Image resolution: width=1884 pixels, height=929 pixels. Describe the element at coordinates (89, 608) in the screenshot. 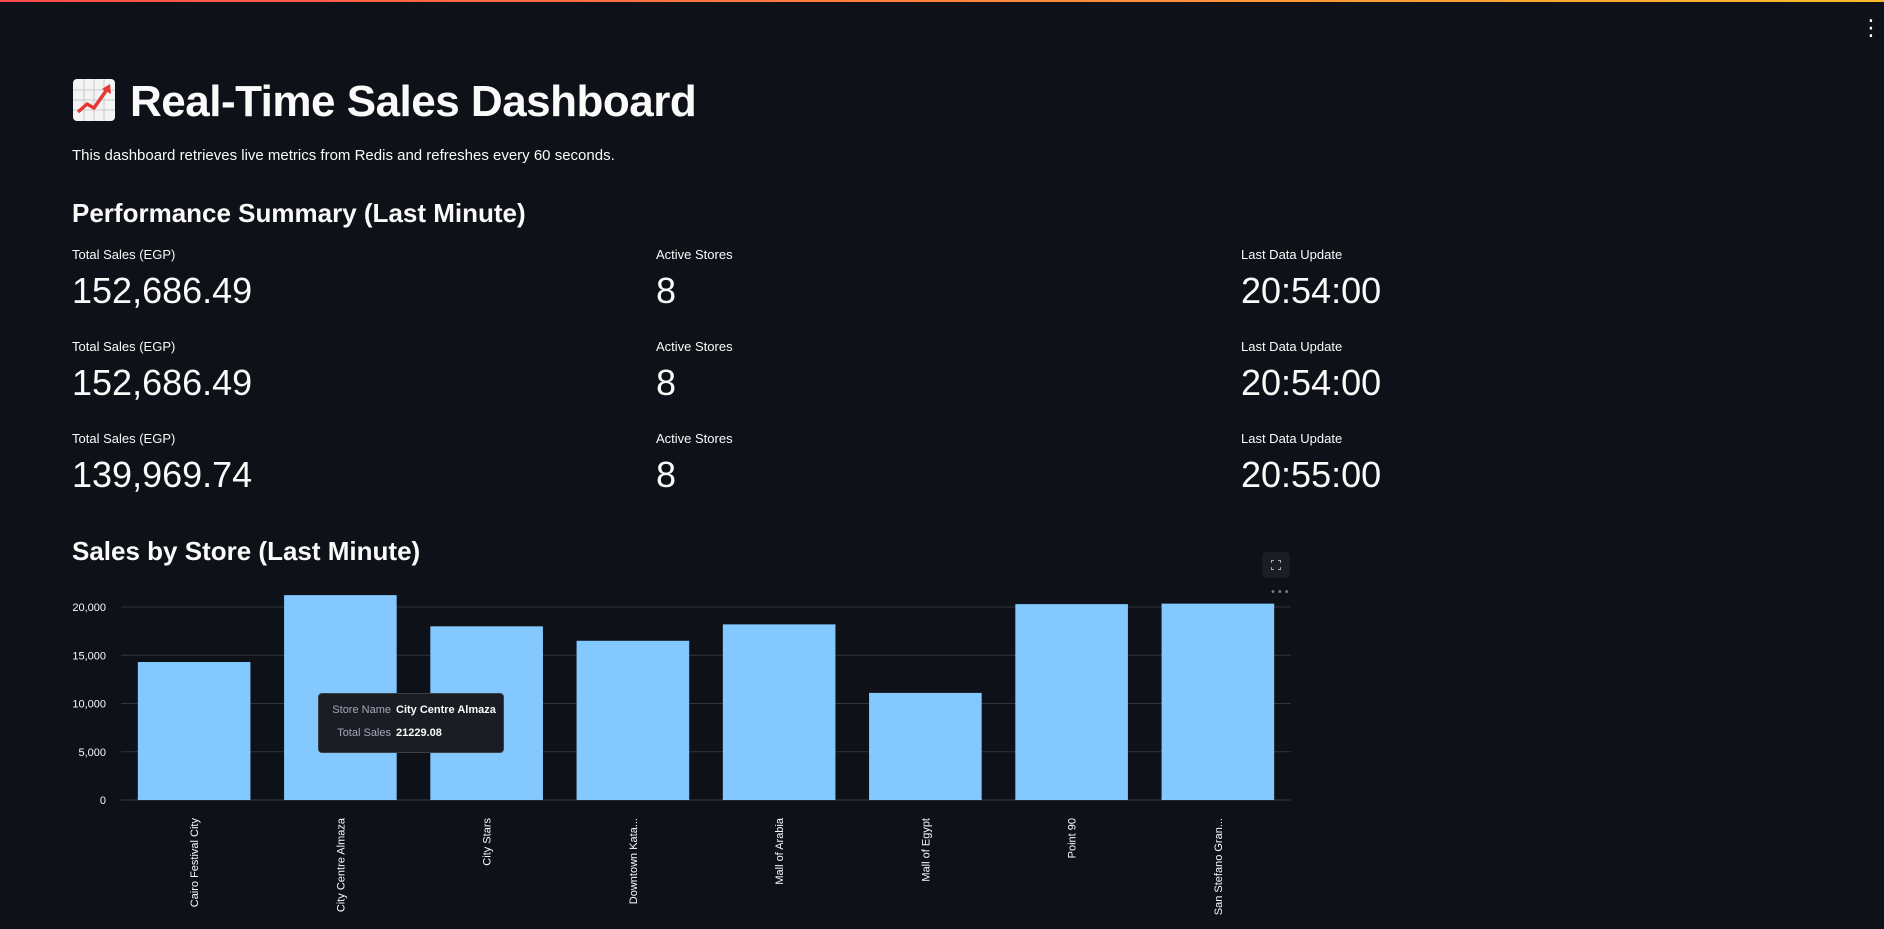

I see `y-tick-label: 20,000` at that location.